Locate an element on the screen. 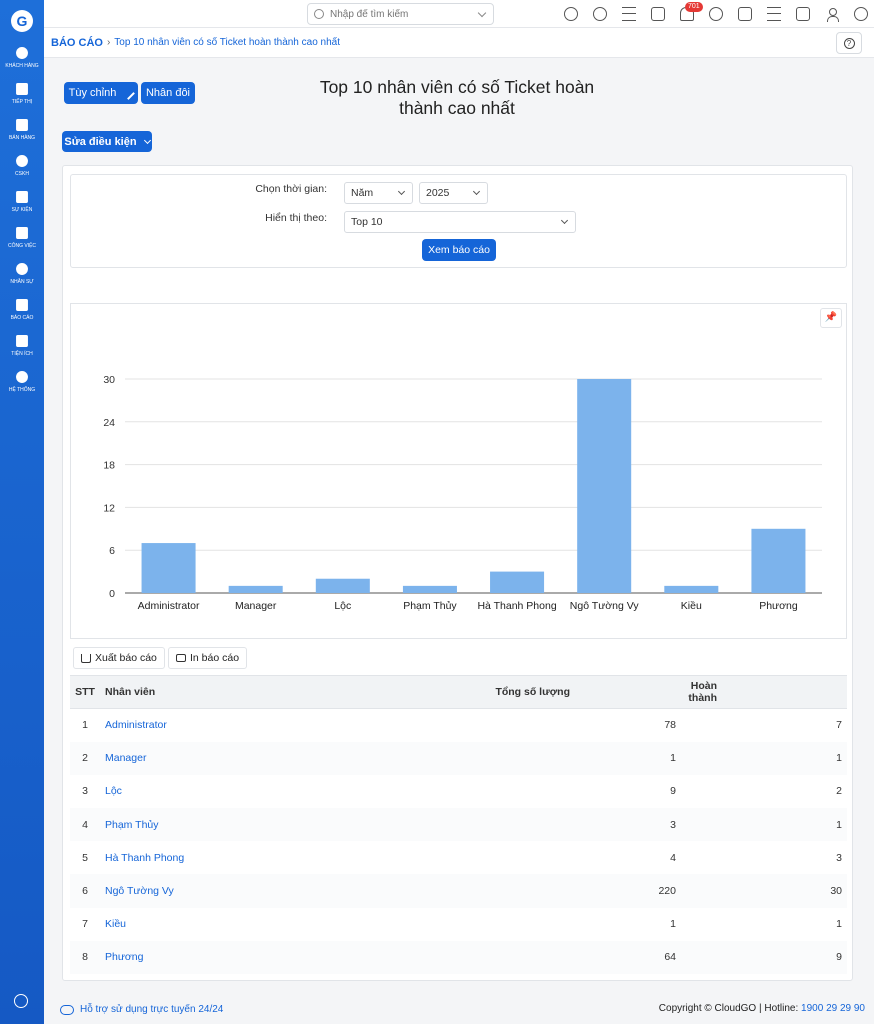 This screenshot has width=874, height=1024. sidebar-item-5: CÔNG VIỆC is located at coordinates (22, 237).